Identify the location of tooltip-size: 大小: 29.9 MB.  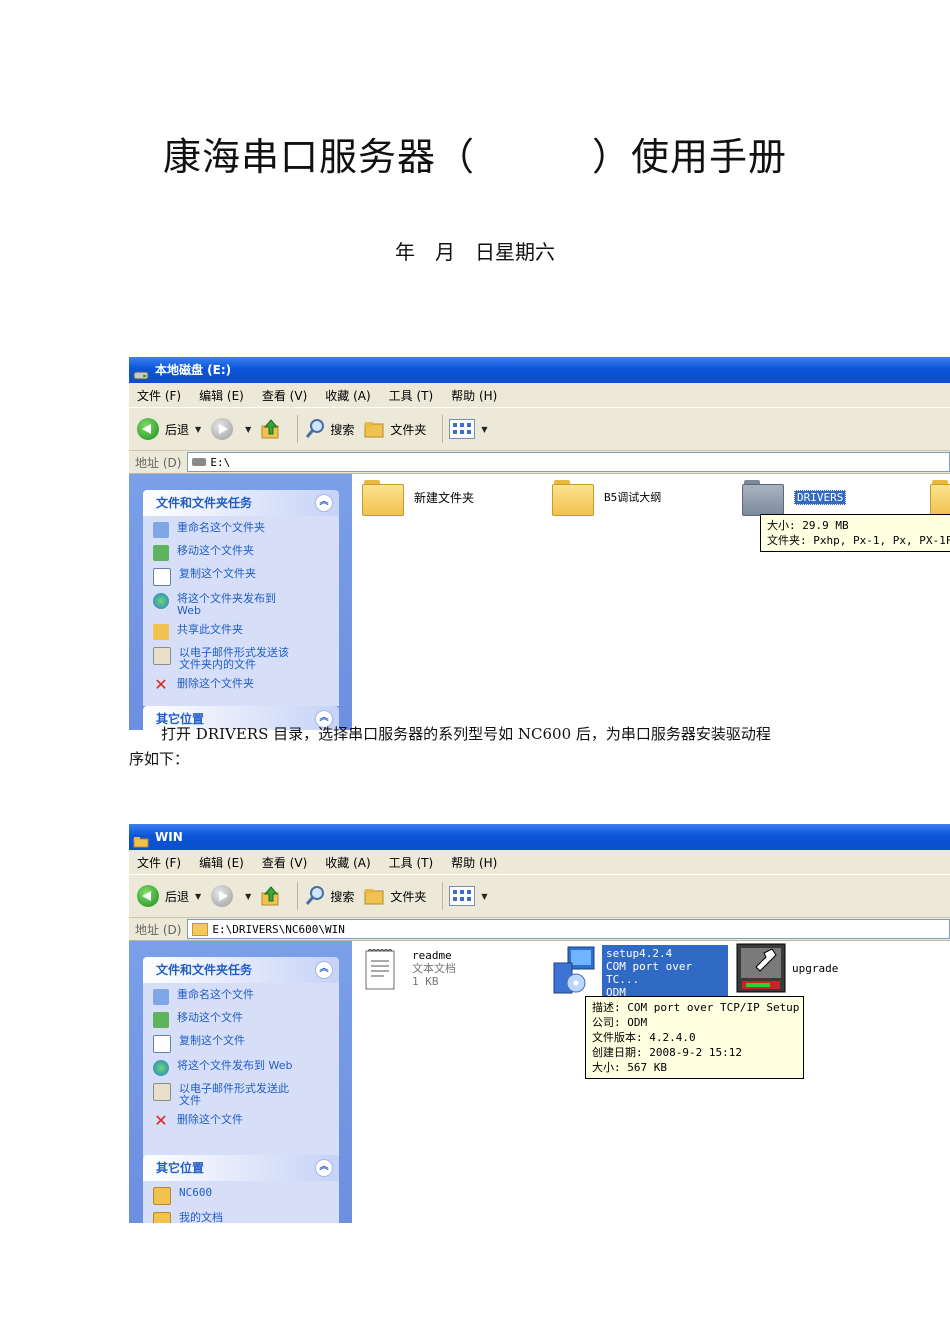
(808, 525).